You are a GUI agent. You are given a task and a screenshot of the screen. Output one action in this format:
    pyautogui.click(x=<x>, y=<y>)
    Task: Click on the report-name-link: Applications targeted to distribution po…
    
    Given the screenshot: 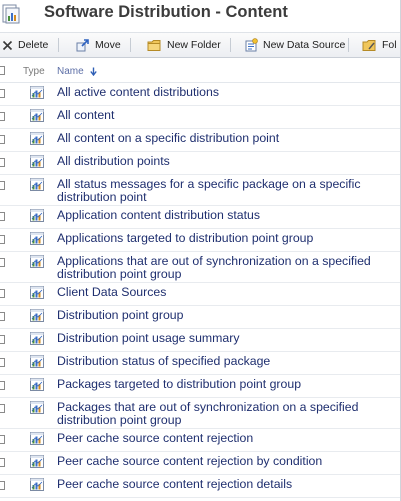 What is the action you would take?
    pyautogui.click(x=224, y=238)
    